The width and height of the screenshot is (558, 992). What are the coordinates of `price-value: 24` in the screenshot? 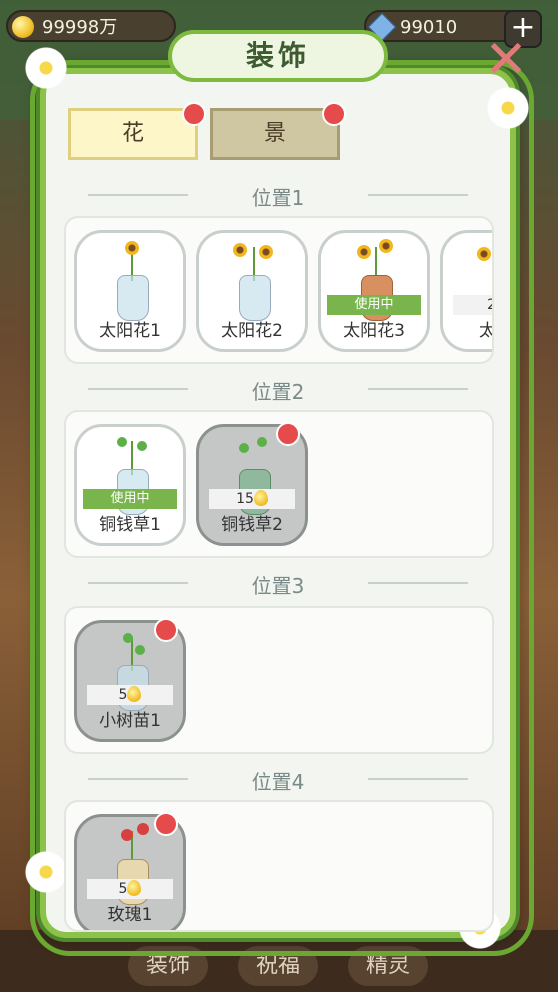 It's located at (489, 305).